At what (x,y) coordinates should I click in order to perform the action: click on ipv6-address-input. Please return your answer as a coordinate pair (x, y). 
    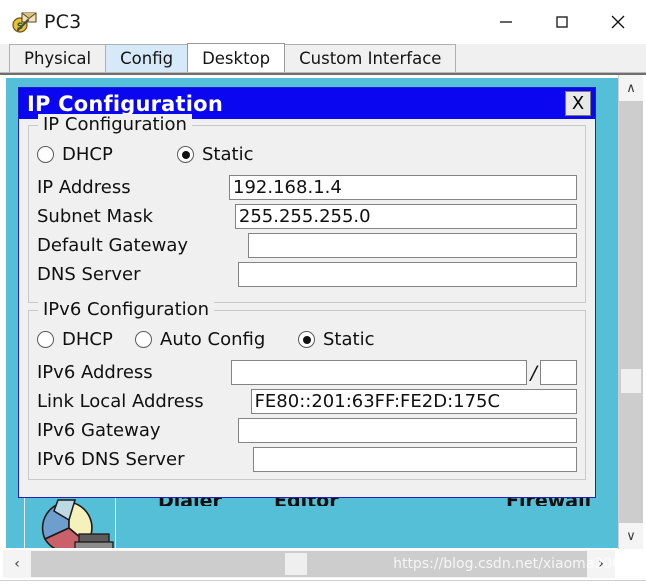
    Looking at the image, I should click on (379, 372).